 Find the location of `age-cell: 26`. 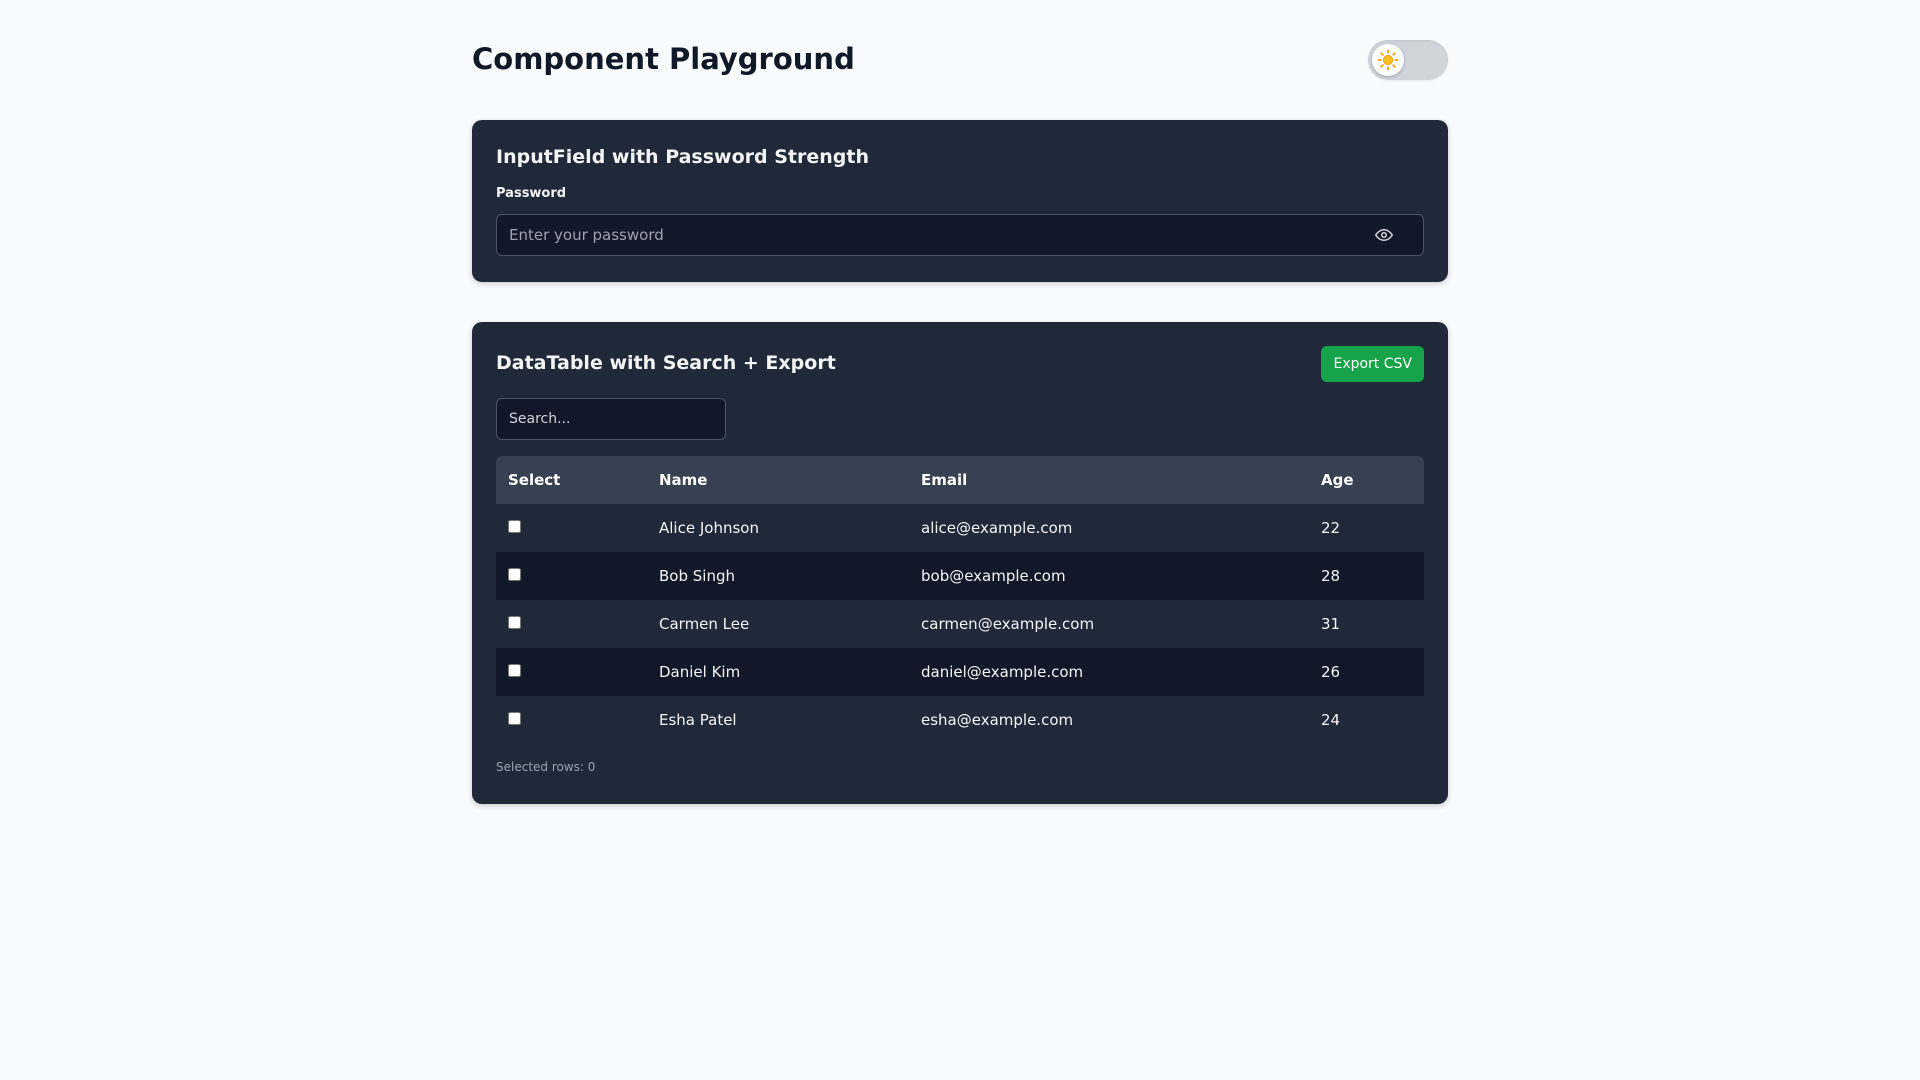

age-cell: 26 is located at coordinates (1366, 672).